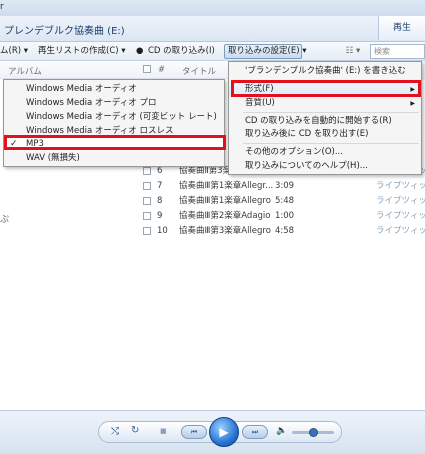 This screenshot has width=425, height=454. Describe the element at coordinates (285, 201) in the screenshot. I see `track-length: 5:48` at that location.